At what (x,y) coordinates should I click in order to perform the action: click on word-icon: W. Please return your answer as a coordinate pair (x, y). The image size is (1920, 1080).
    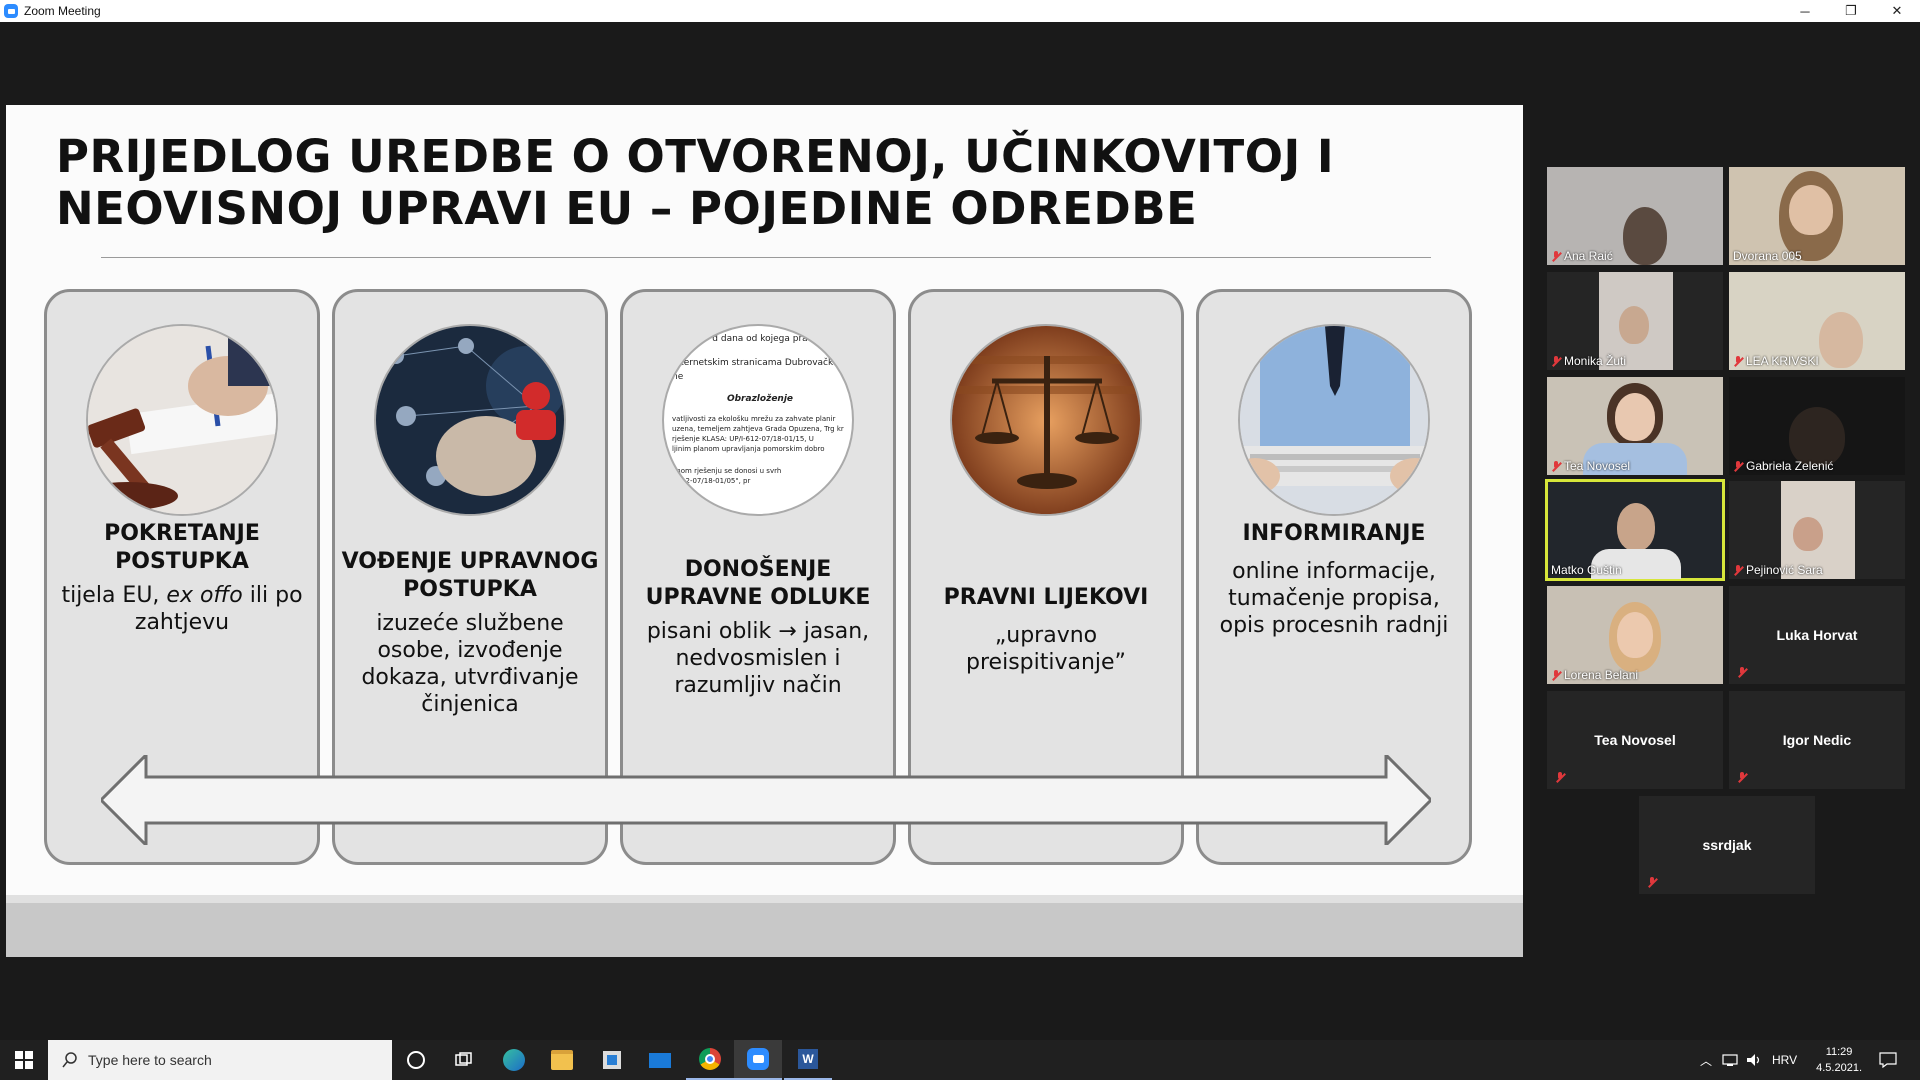
    Looking at the image, I should click on (808, 1060).